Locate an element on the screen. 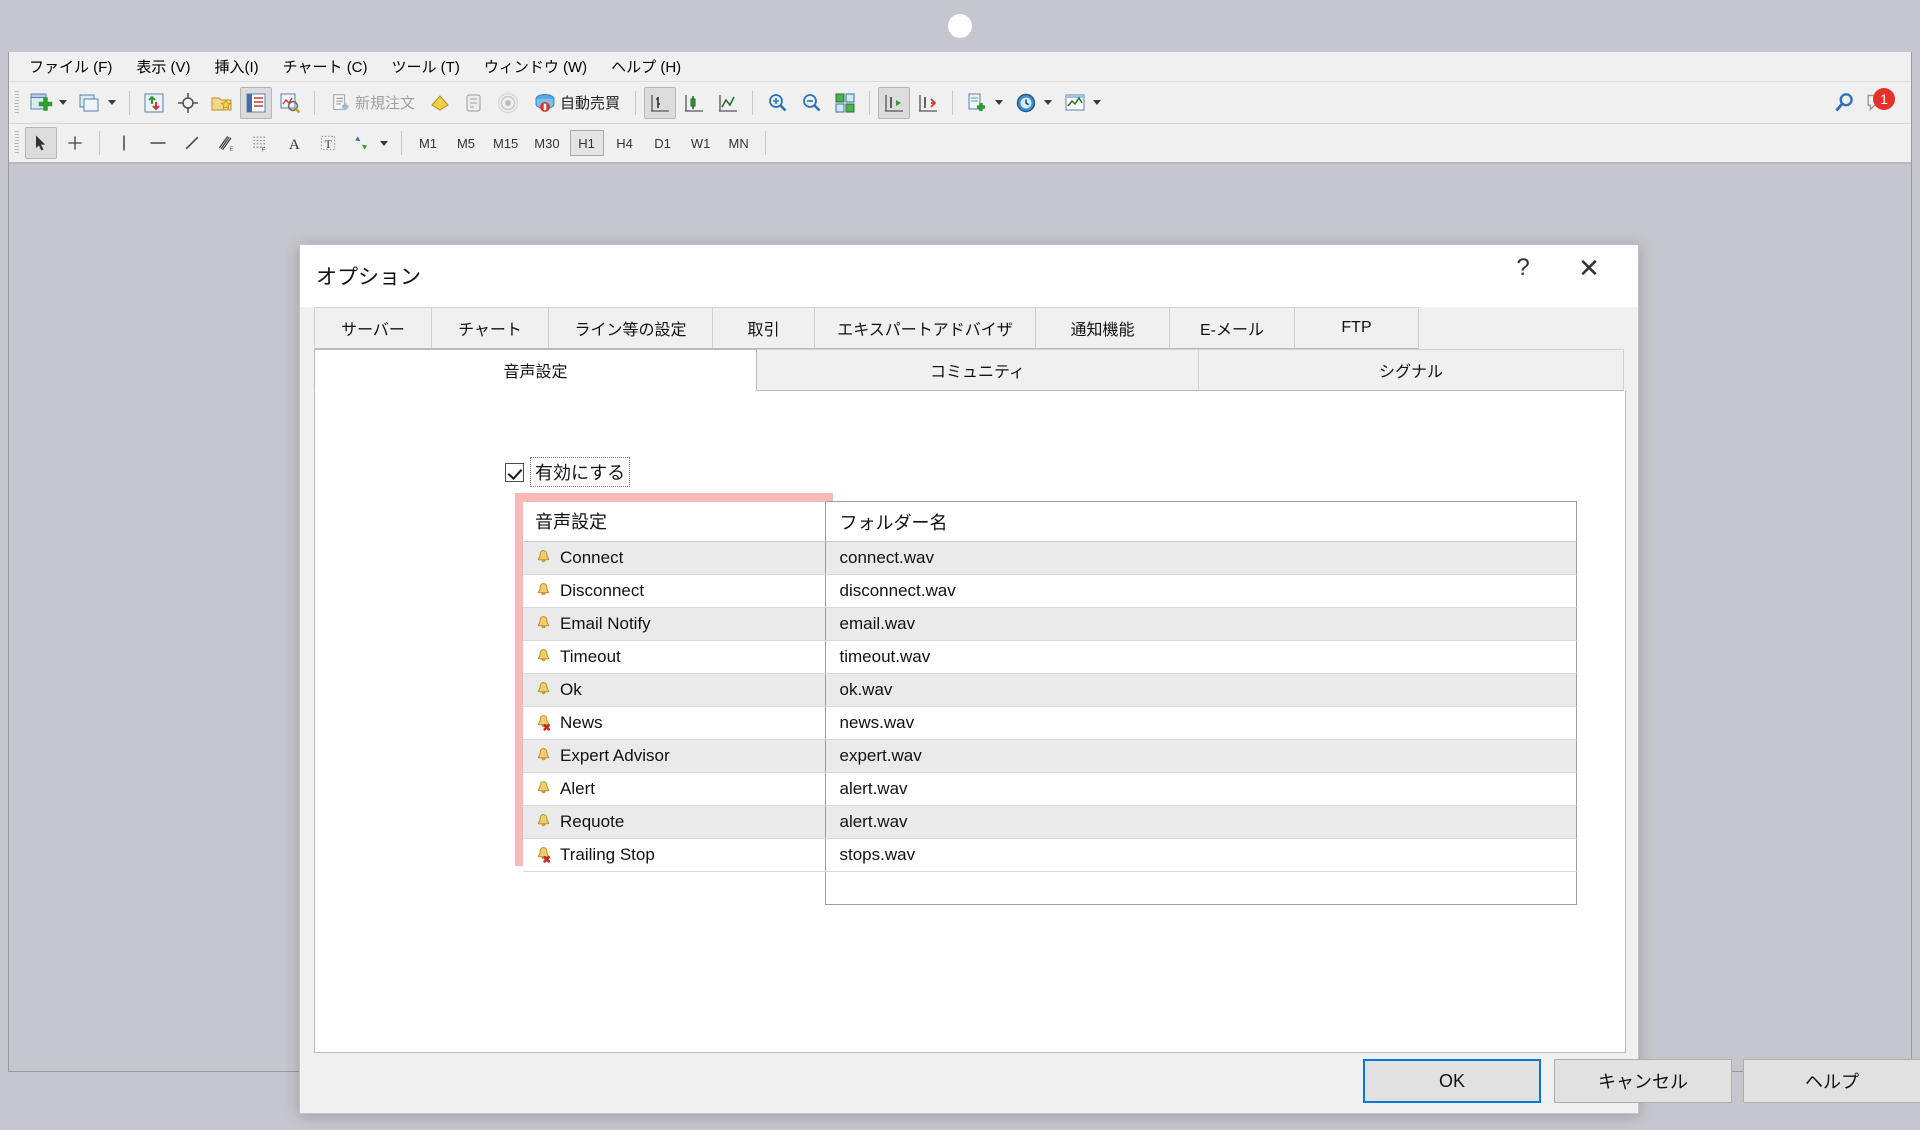 Image resolution: width=1920 pixels, height=1130 pixels. line-chart-icon is located at coordinates (728, 103).